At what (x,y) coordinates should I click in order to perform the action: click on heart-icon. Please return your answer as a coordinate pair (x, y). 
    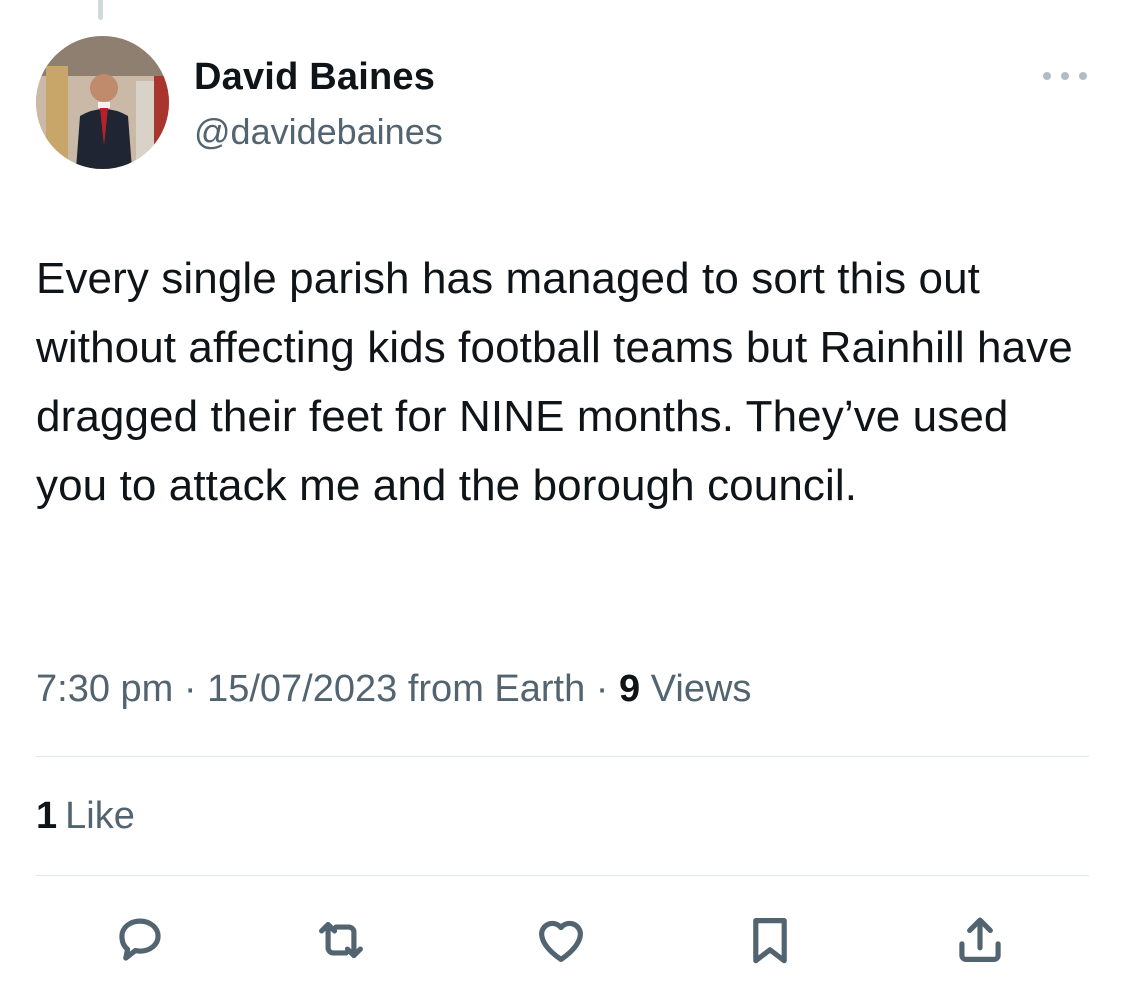
    Looking at the image, I should click on (561, 941).